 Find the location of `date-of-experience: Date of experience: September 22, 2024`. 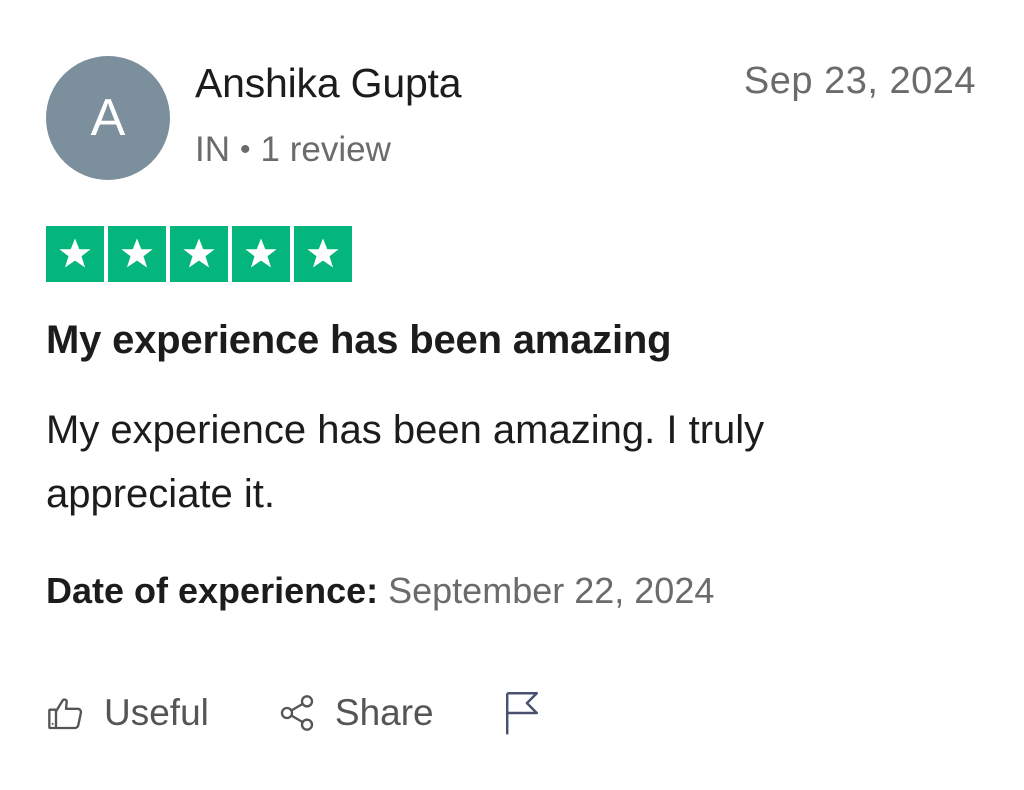

date-of-experience: Date of experience: September 22, 2024 is located at coordinates (380, 591).